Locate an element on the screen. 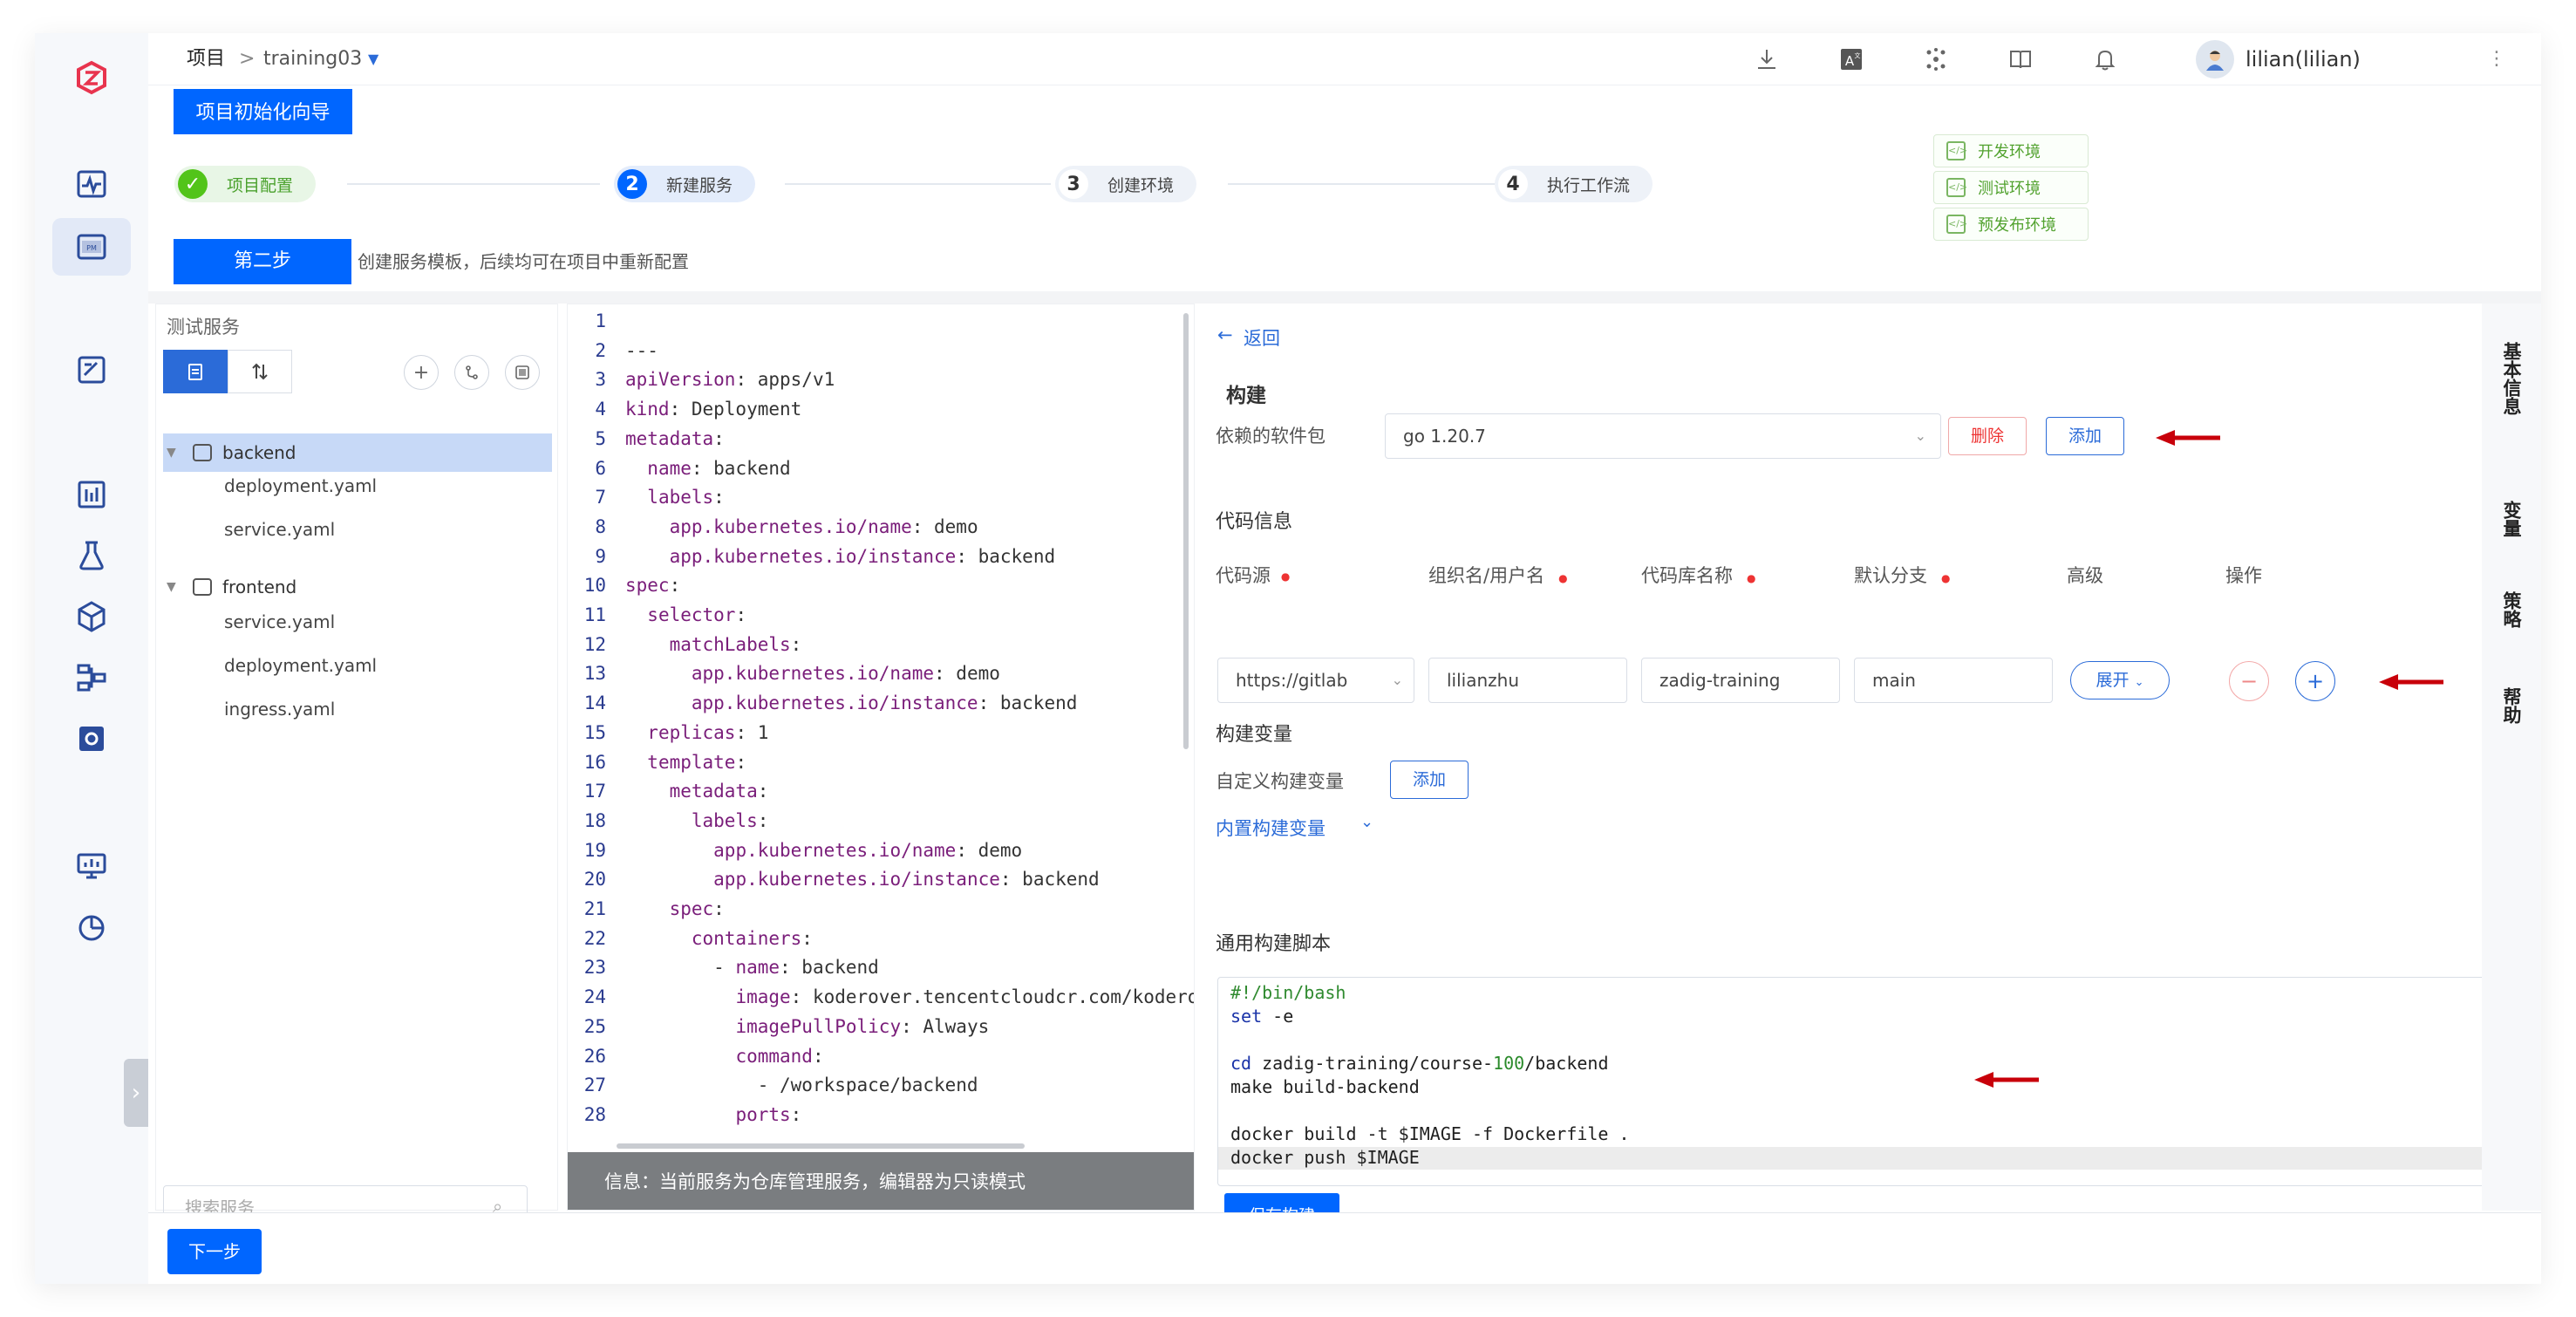 Image resolution: width=2576 pixels, height=1317 pixels. git-branch-icon is located at coordinates (471, 372).